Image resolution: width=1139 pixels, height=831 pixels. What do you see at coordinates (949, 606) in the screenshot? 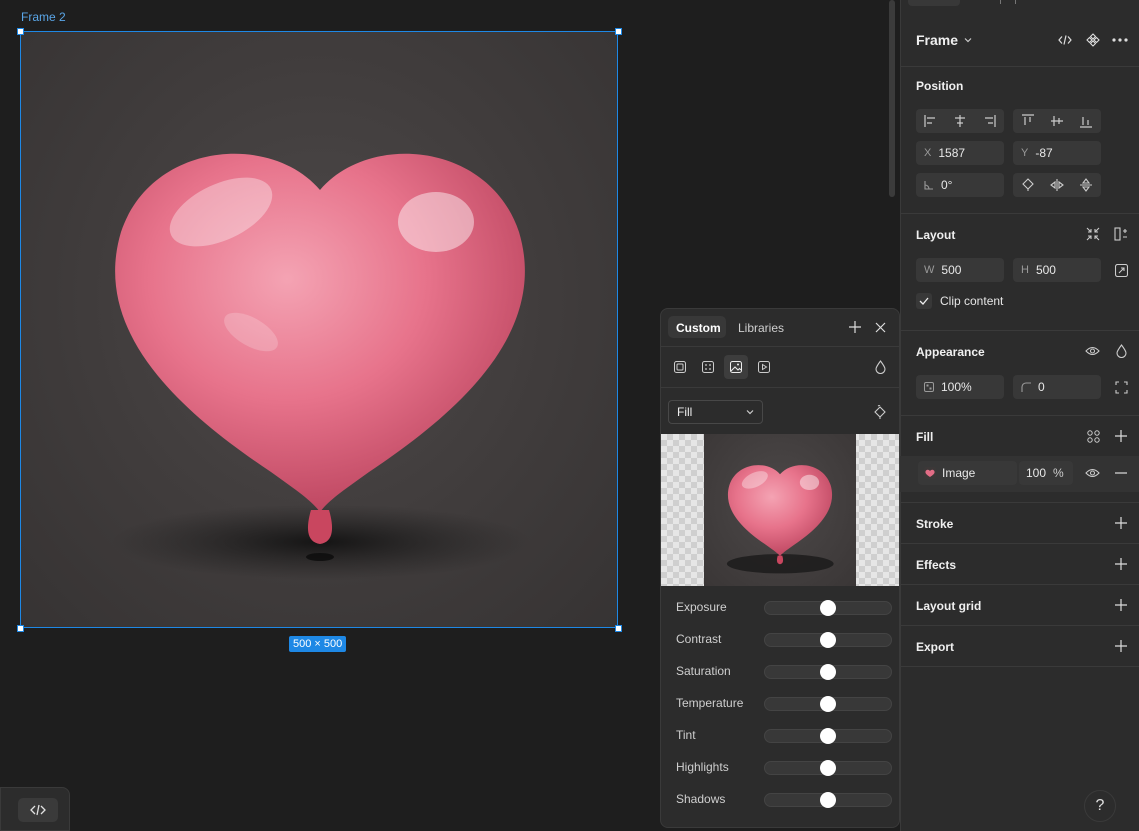
I see `layout-grid-section-title: Layout grid` at bounding box center [949, 606].